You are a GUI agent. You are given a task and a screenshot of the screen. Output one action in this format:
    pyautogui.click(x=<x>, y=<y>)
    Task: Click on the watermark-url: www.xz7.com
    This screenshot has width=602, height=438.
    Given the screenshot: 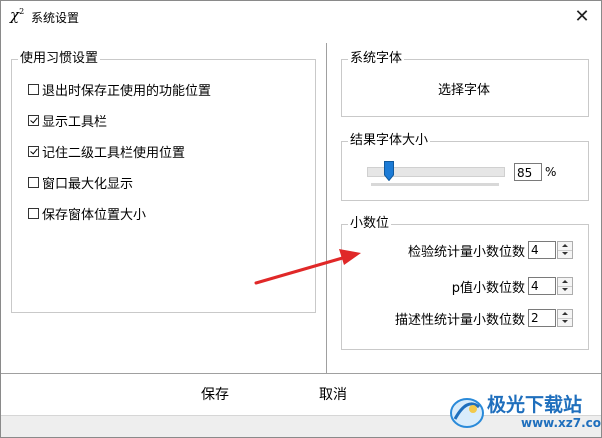 What is the action you would take?
    pyautogui.click(x=561, y=423)
    